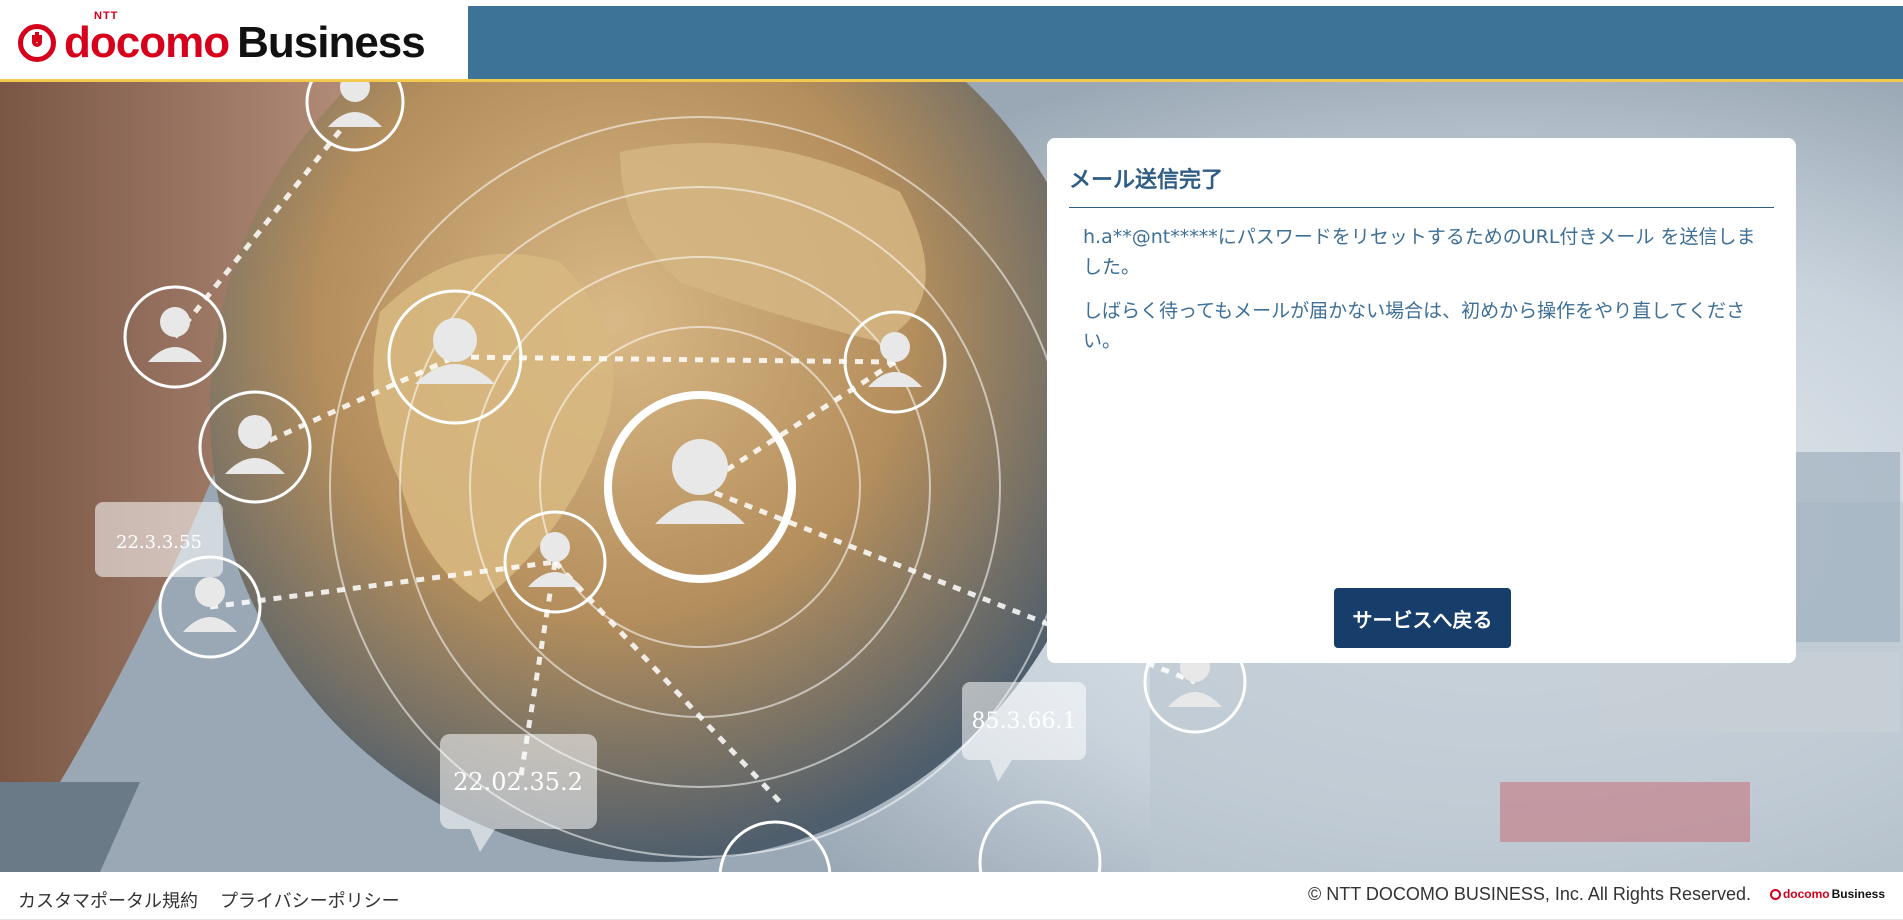 The width and height of the screenshot is (1903, 920). What do you see at coordinates (1024, 721) in the screenshot?
I see `ip-label: 85.3.66.1` at bounding box center [1024, 721].